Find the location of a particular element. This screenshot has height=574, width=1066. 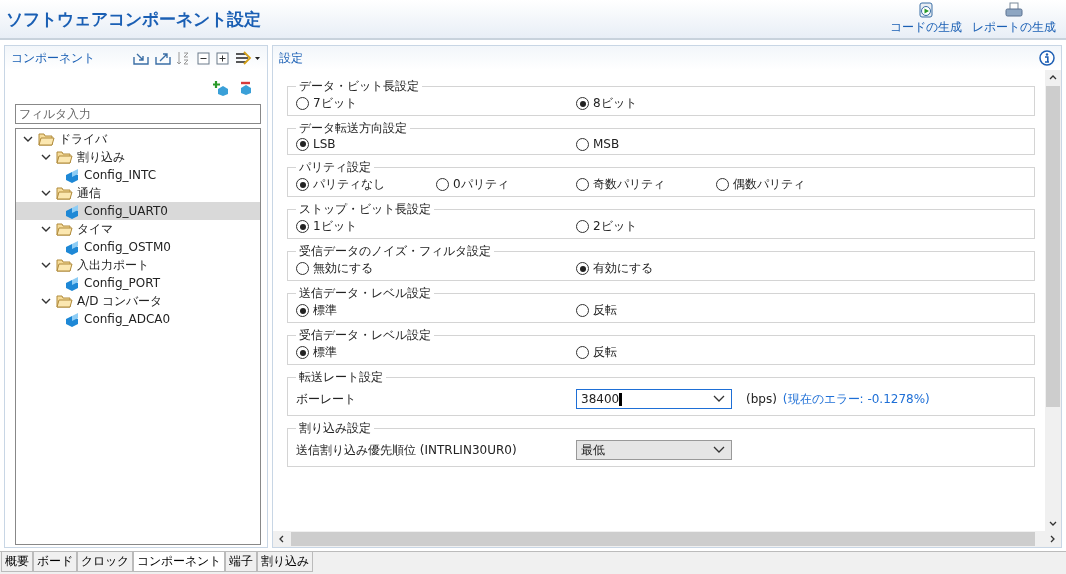

radio-option: 8ビット is located at coordinates (606, 103).